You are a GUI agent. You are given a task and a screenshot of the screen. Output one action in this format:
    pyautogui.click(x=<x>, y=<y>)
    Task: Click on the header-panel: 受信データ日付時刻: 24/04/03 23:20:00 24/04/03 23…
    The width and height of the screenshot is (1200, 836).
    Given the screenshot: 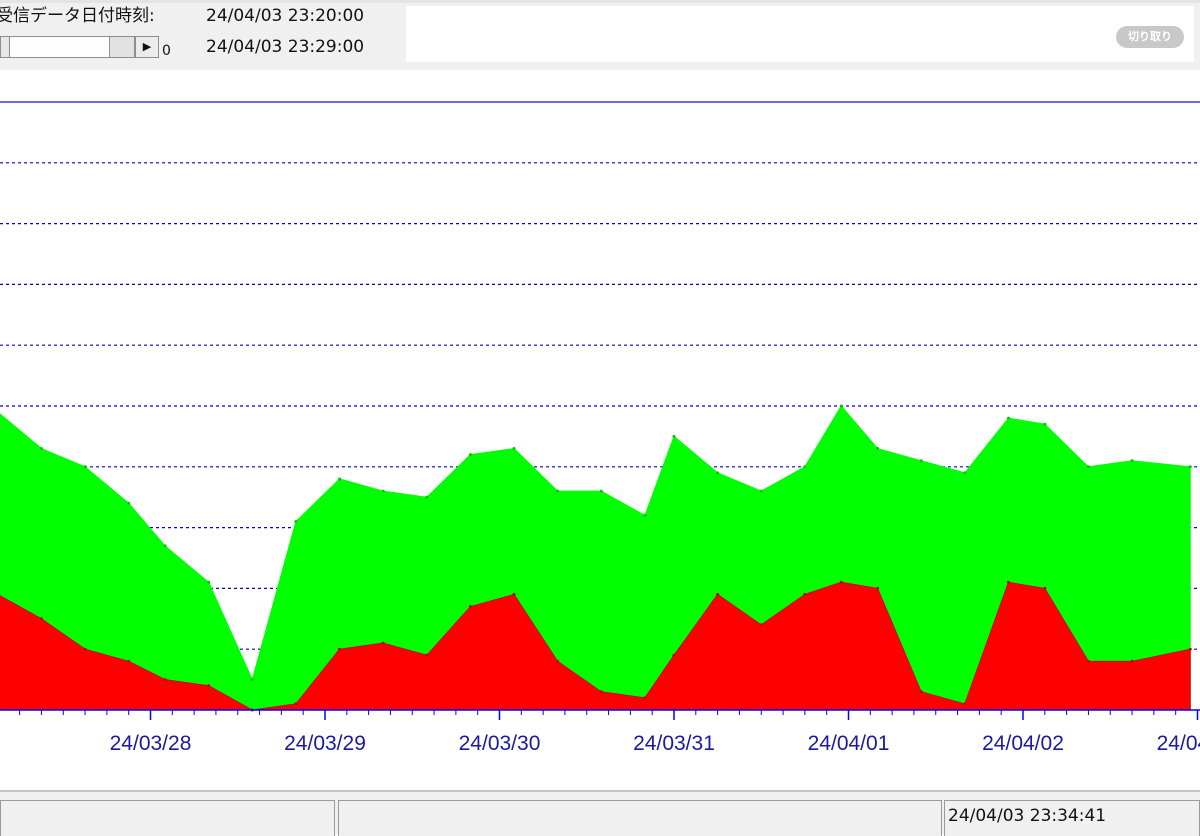 What is the action you would take?
    pyautogui.click(x=600, y=35)
    